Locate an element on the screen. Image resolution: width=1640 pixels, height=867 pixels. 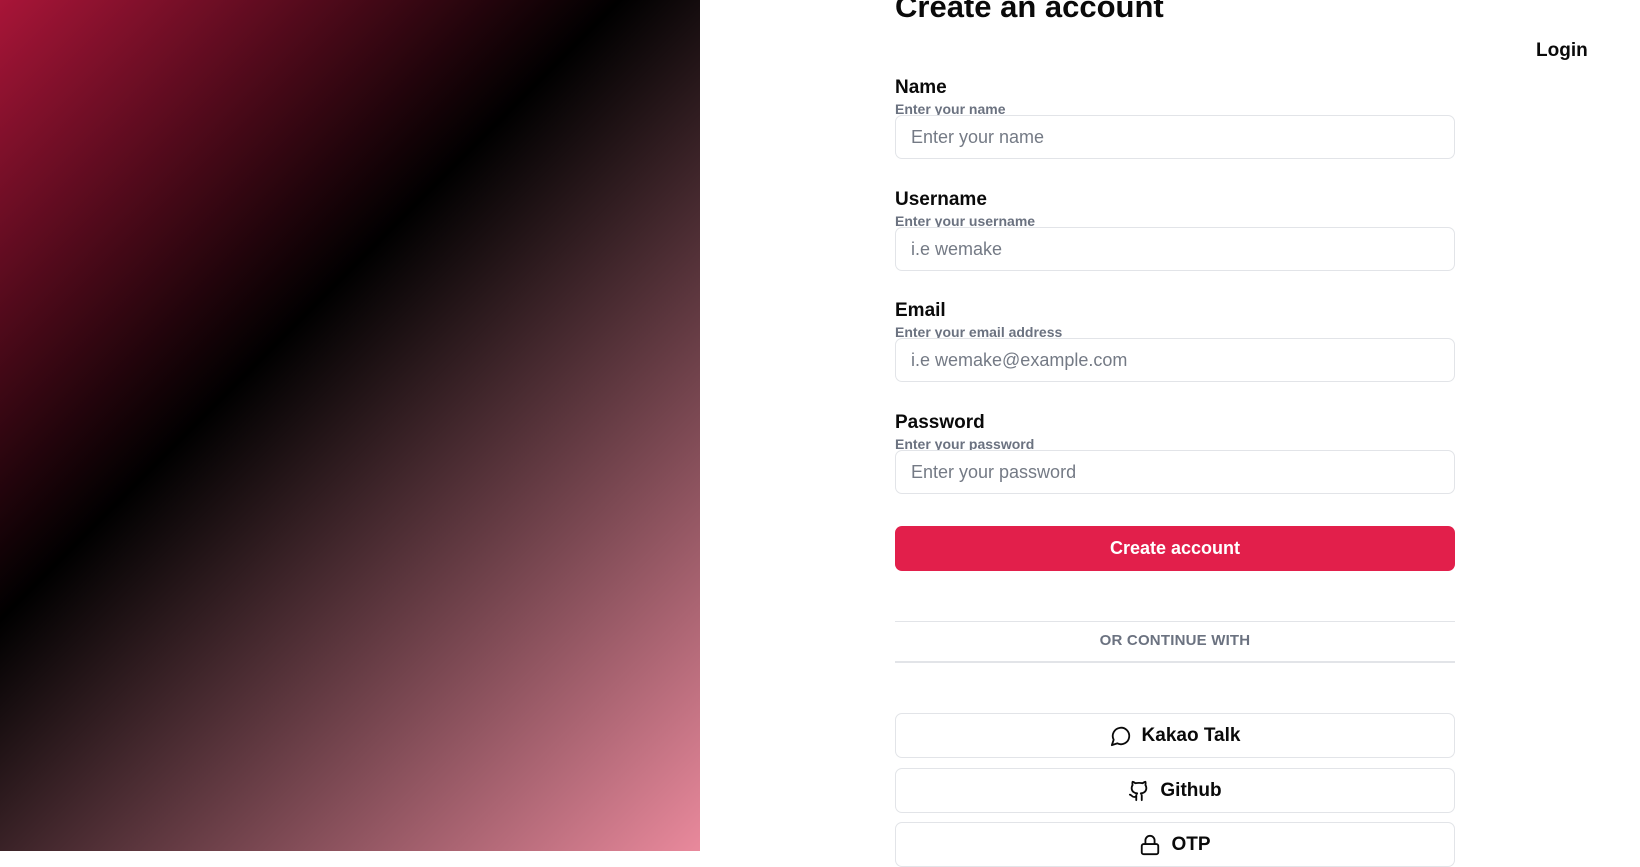
otp-label: OTP is located at coordinates (1191, 844).